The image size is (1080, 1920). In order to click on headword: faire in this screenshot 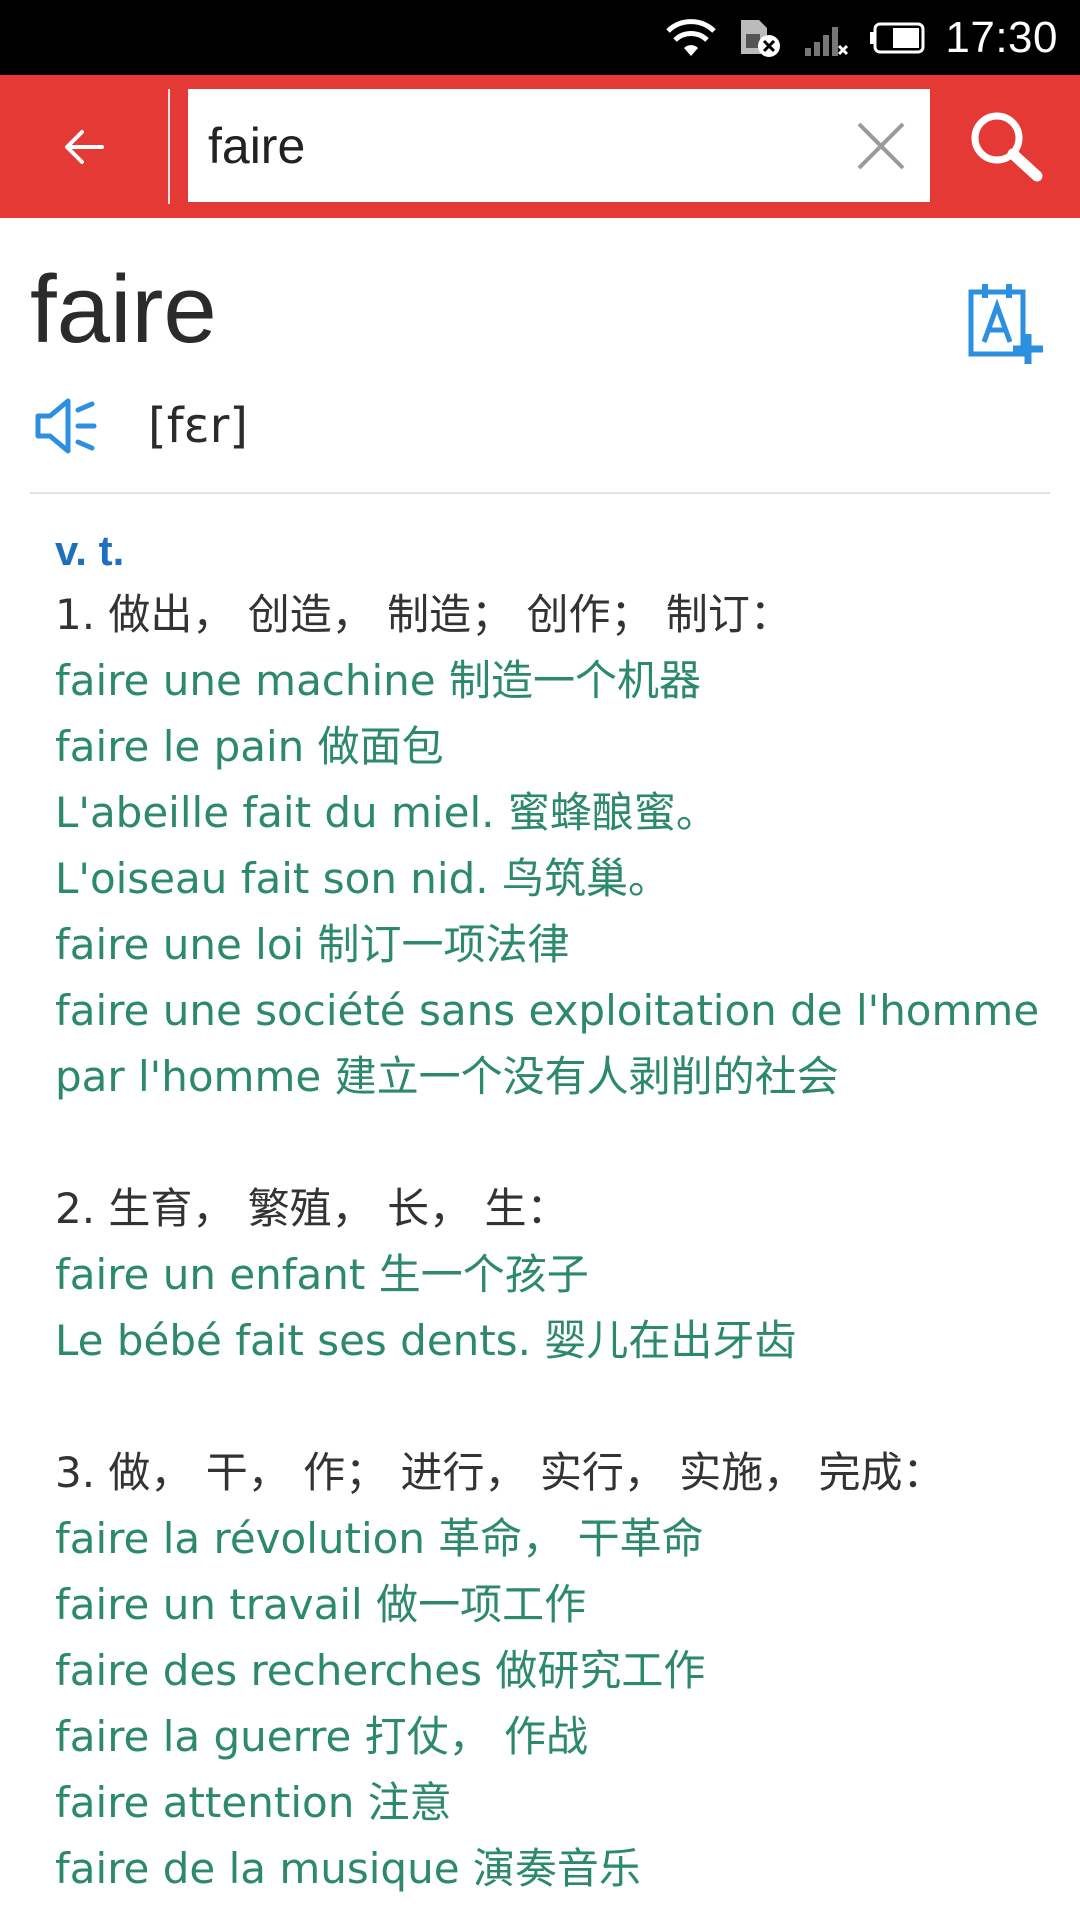, I will do `click(123, 309)`.